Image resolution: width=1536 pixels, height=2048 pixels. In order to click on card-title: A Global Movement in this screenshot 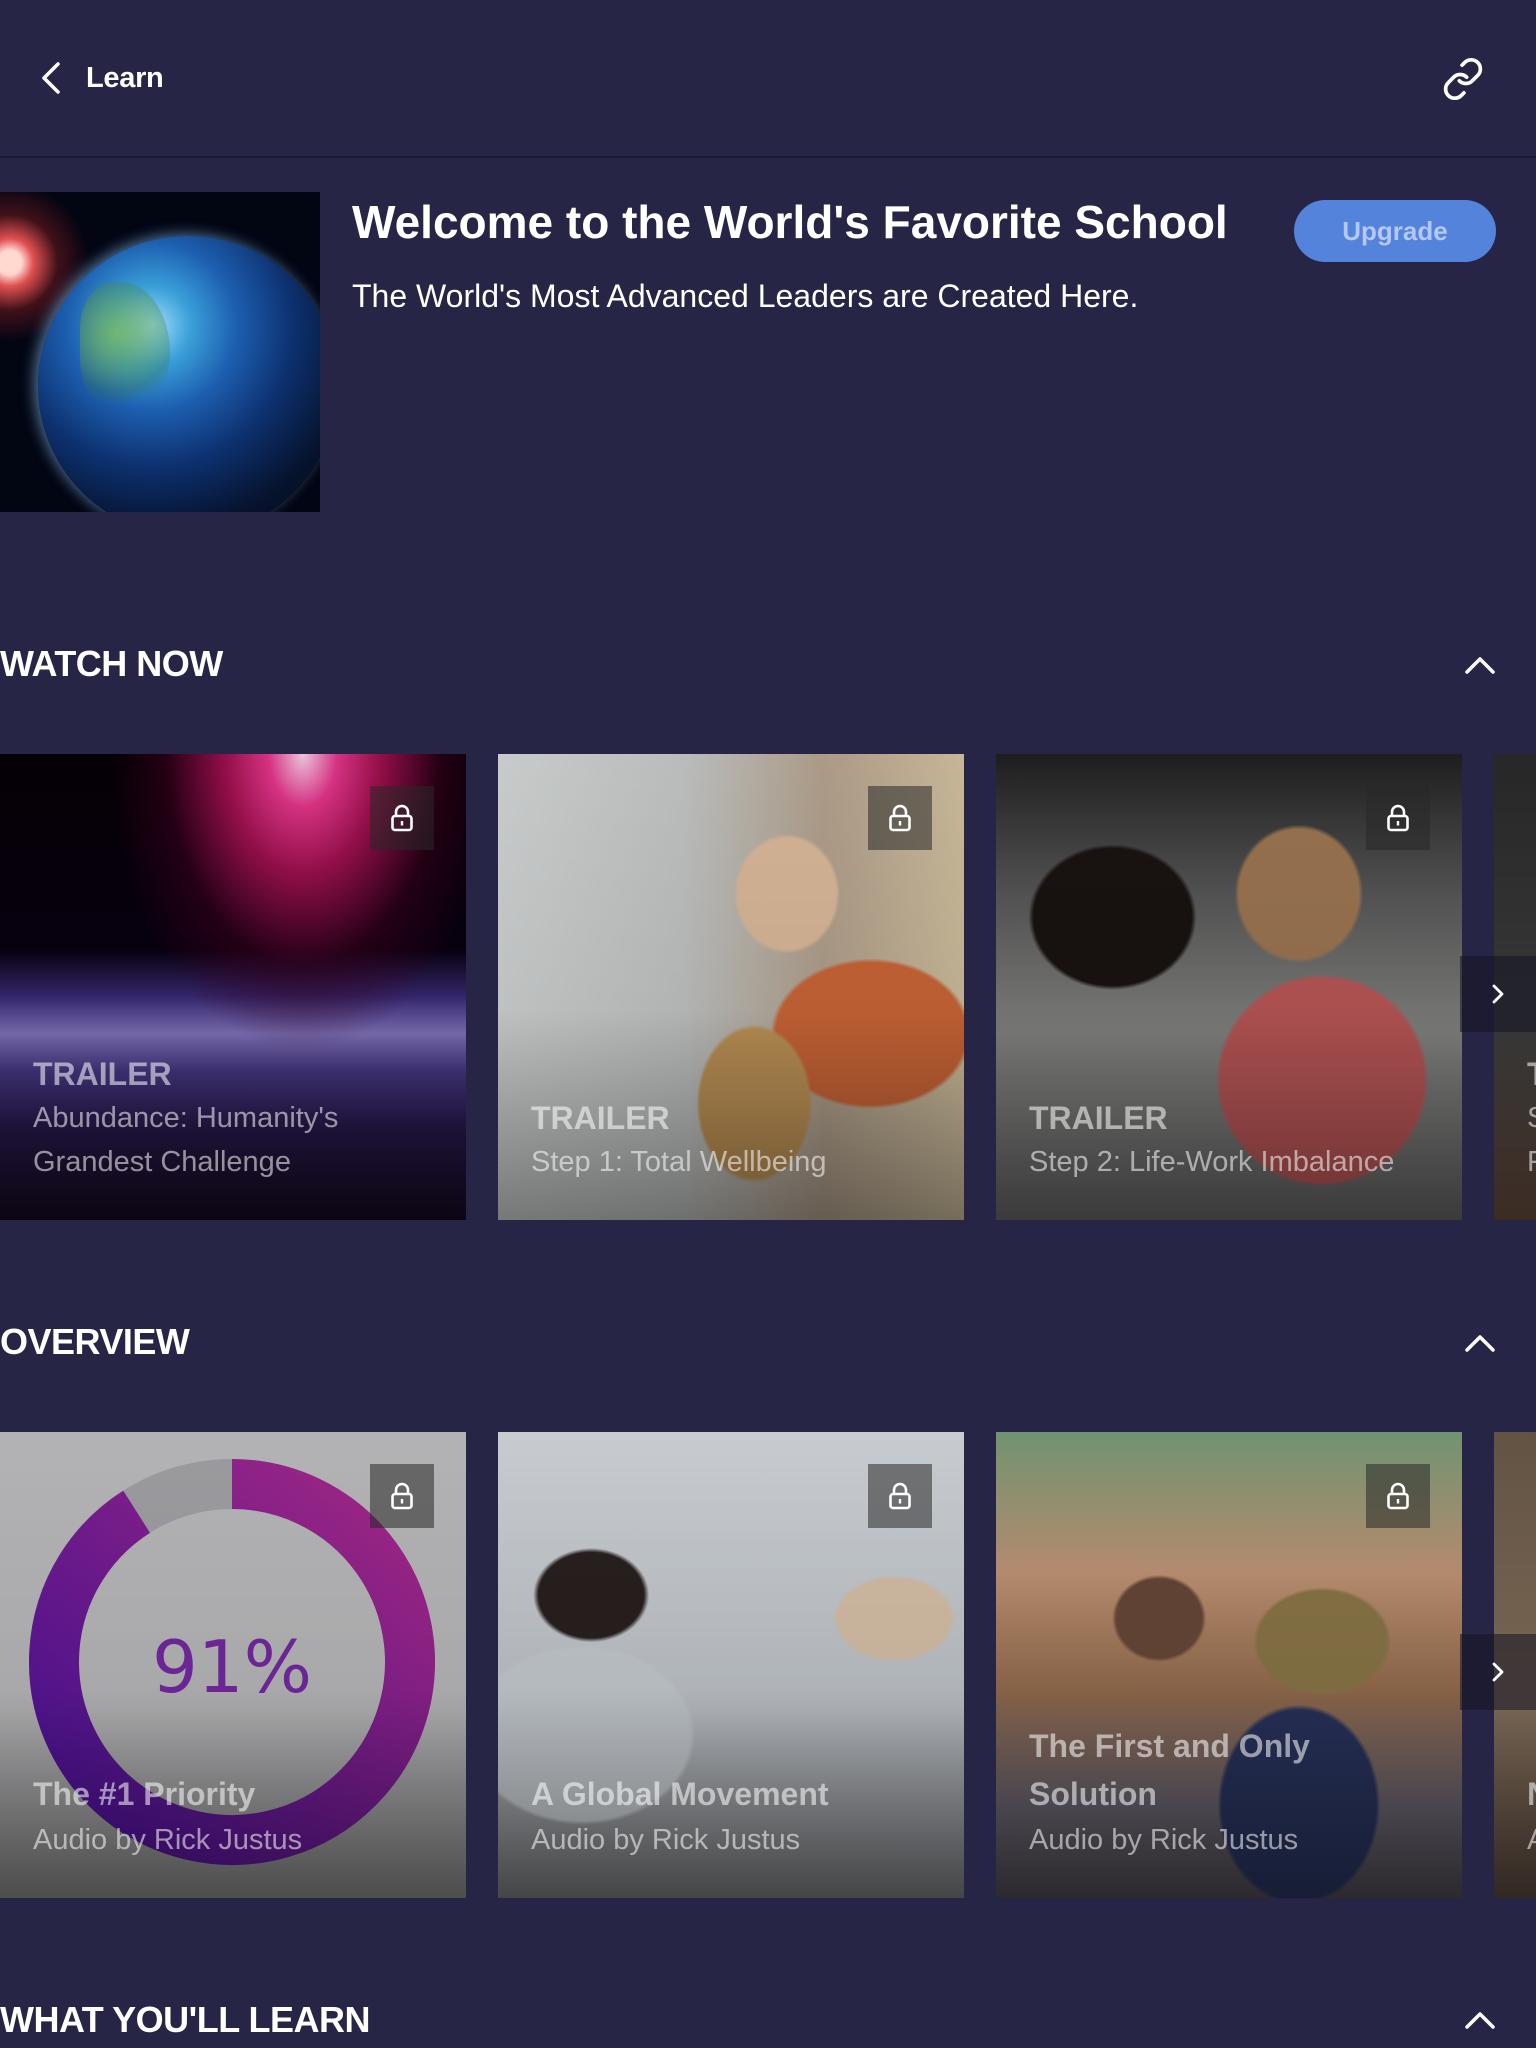, I will do `click(680, 1794)`.